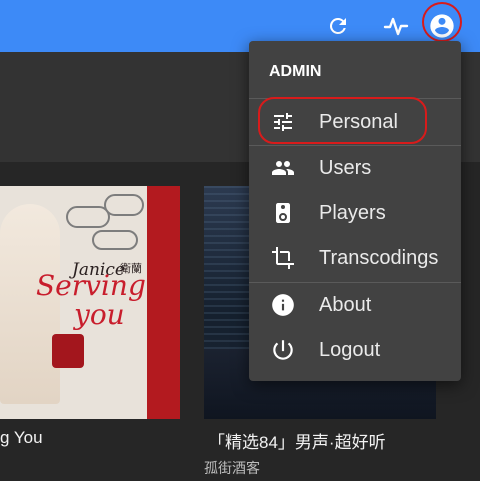 This screenshot has width=480, height=481. What do you see at coordinates (379, 258) in the screenshot?
I see `menu-item-label: Transcodings` at bounding box center [379, 258].